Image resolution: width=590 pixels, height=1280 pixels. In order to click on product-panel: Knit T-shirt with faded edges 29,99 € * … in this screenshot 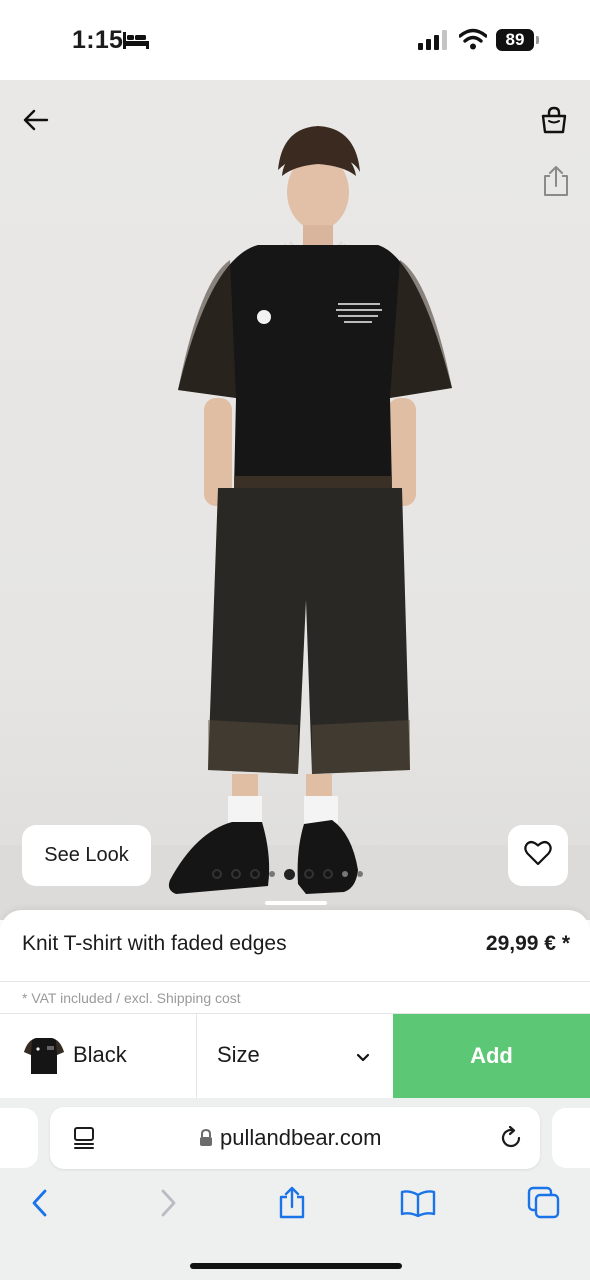, I will do `click(295, 1004)`.